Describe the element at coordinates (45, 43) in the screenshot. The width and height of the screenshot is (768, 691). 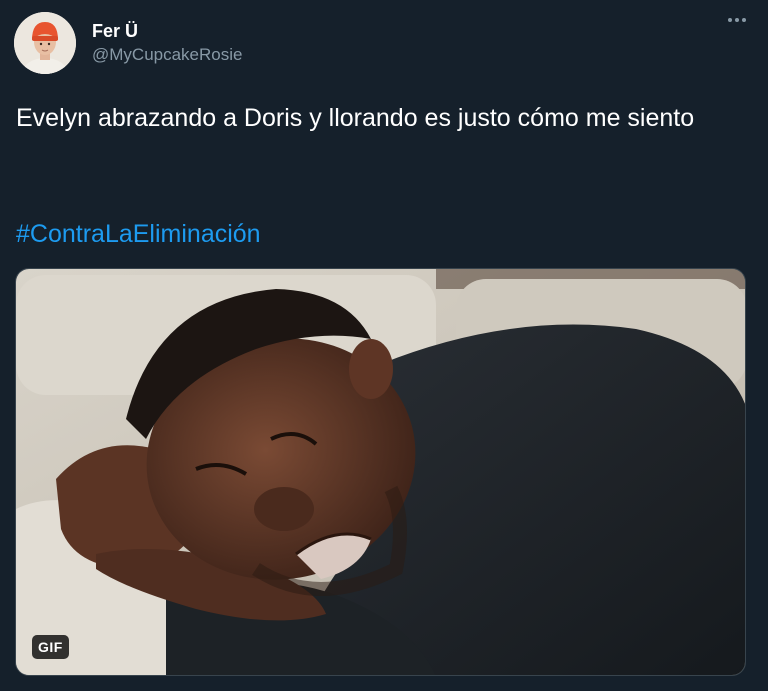
I see `avatar` at that location.